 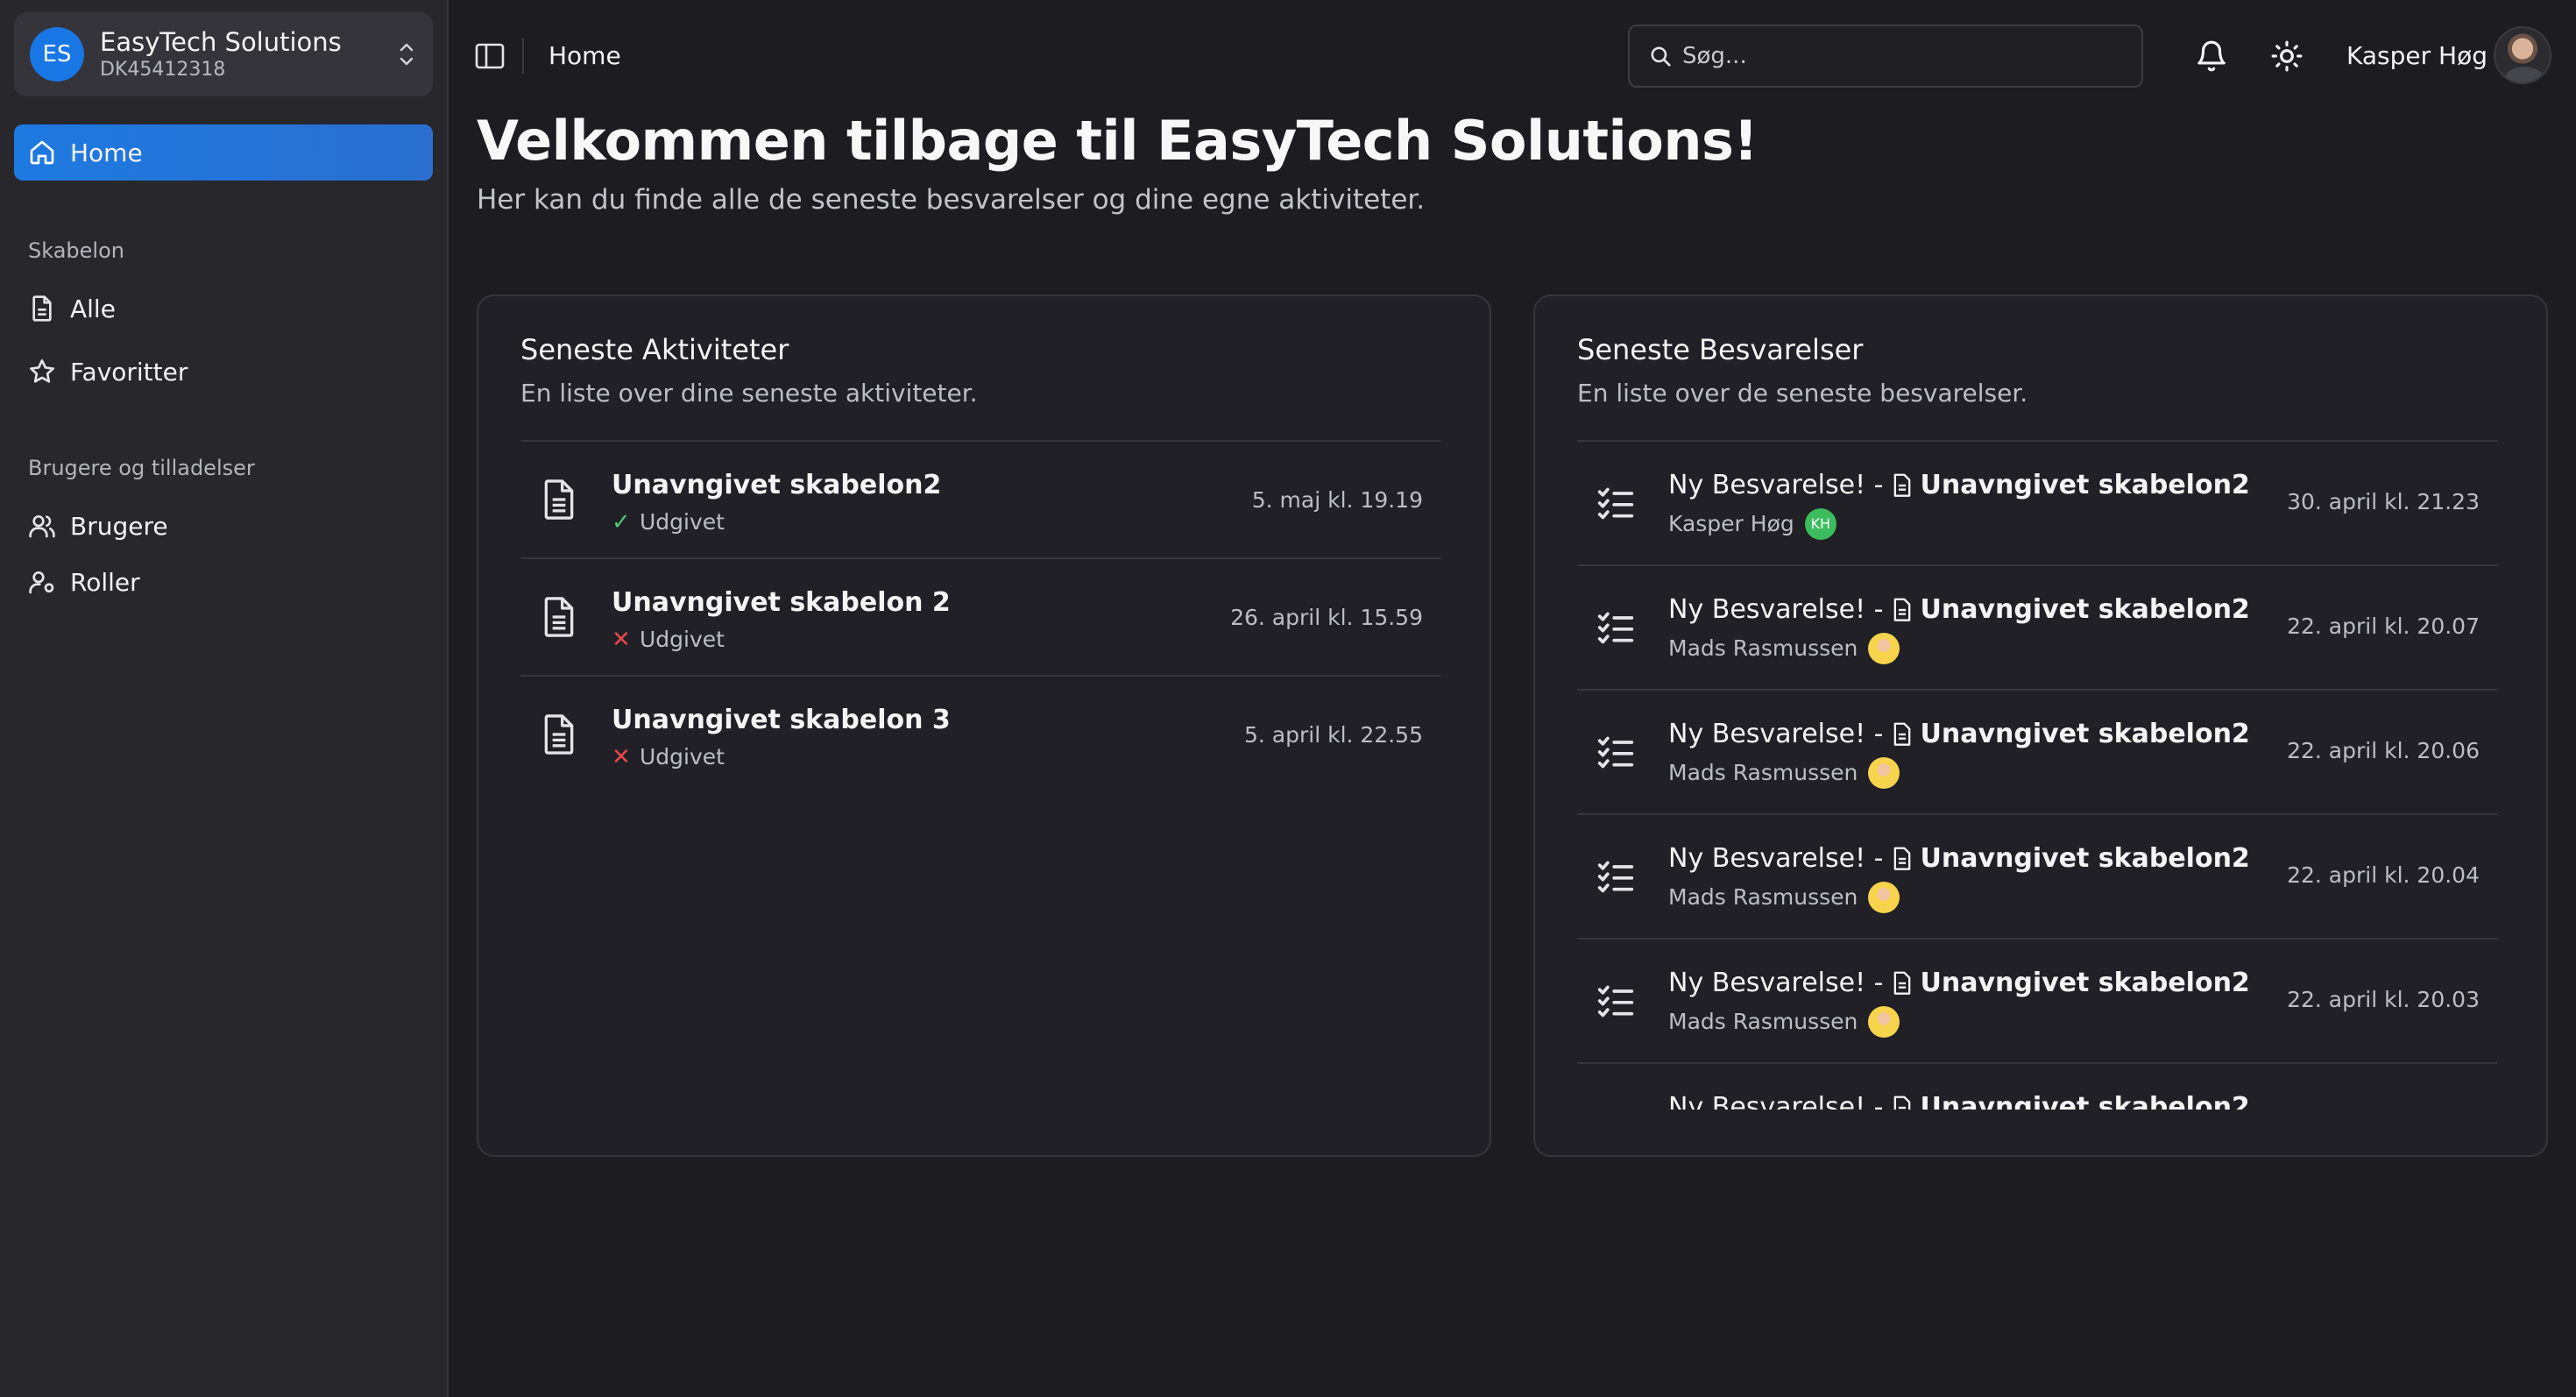 I want to click on activity-name: Unavngivet skabelon 2, so click(x=781, y=602).